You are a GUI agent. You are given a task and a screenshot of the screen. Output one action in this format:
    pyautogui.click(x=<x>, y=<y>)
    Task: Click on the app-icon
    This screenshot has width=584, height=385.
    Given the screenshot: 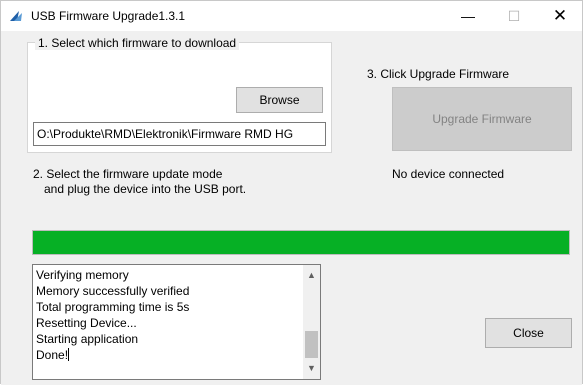 What is the action you would take?
    pyautogui.click(x=17, y=16)
    